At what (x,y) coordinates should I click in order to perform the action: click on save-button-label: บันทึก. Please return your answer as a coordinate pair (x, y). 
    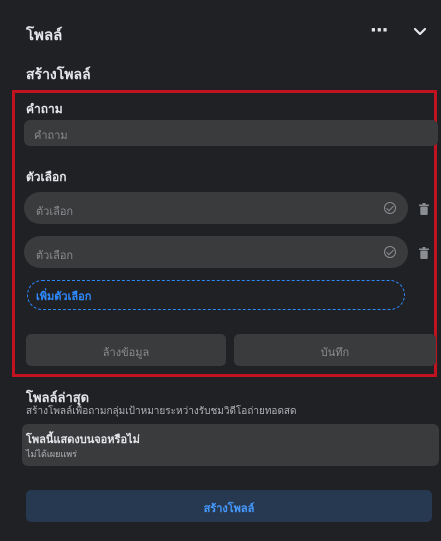
    Looking at the image, I should click on (335, 352).